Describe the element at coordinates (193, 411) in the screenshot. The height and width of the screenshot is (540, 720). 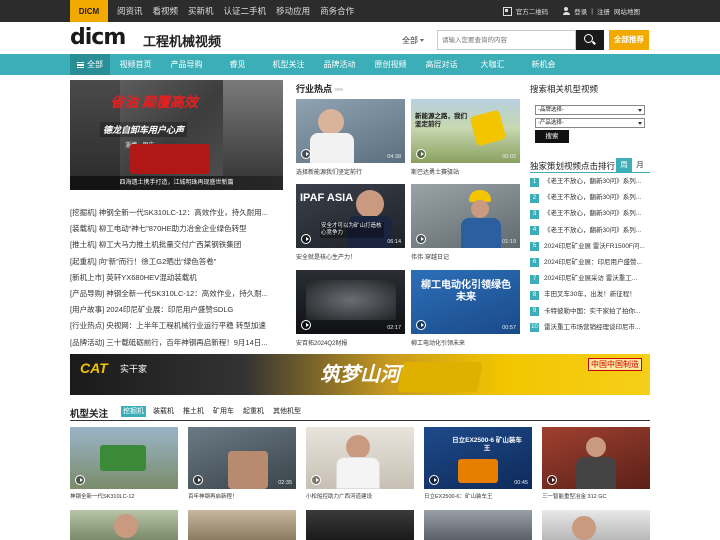
I see `tab-bulldozer: 推土机` at that location.